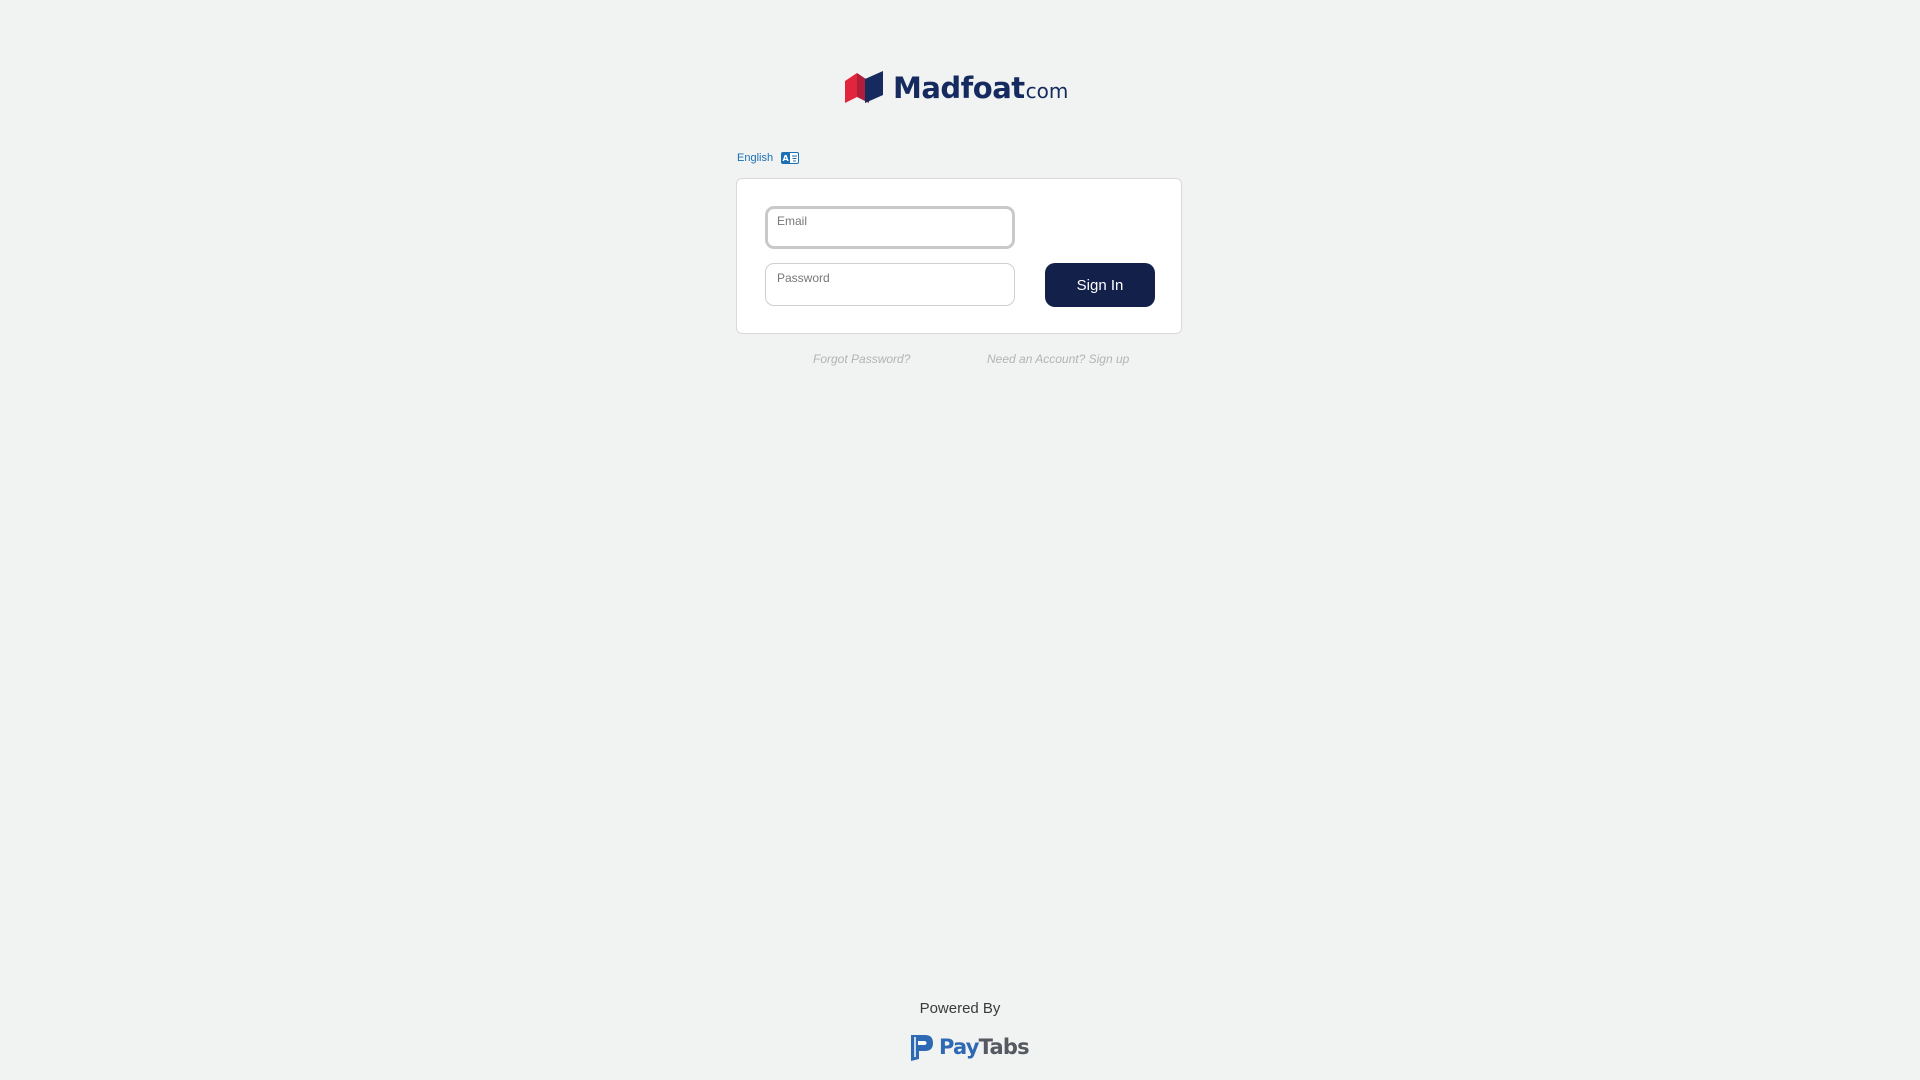  What do you see at coordinates (890, 293) in the screenshot?
I see `password-input` at bounding box center [890, 293].